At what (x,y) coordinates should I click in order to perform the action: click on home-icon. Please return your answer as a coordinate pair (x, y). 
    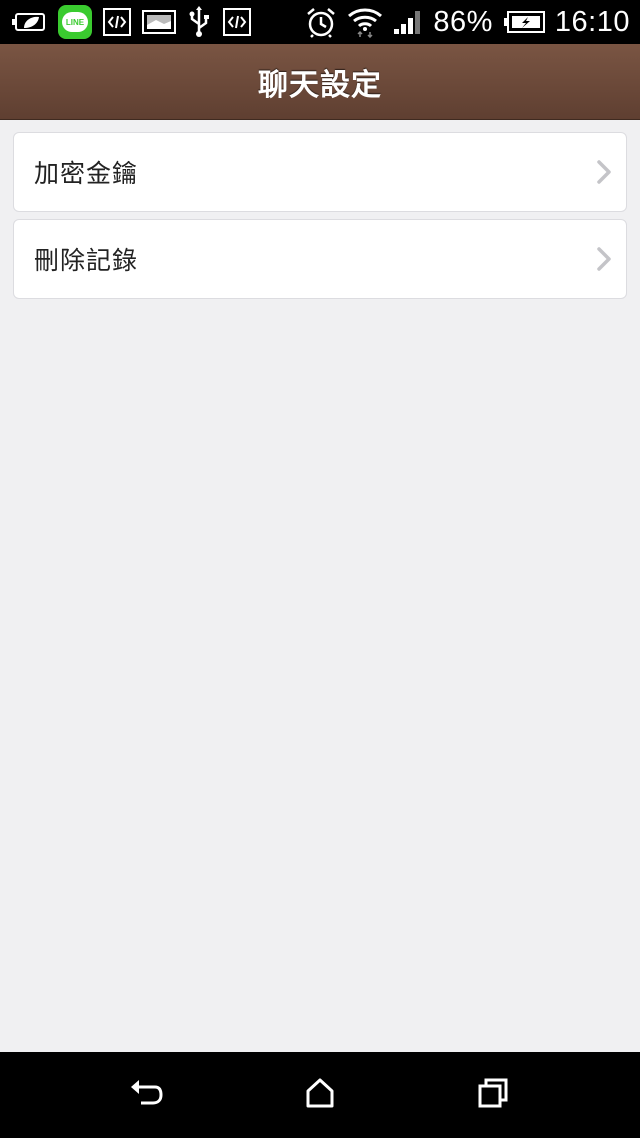
    Looking at the image, I should click on (320, 1095).